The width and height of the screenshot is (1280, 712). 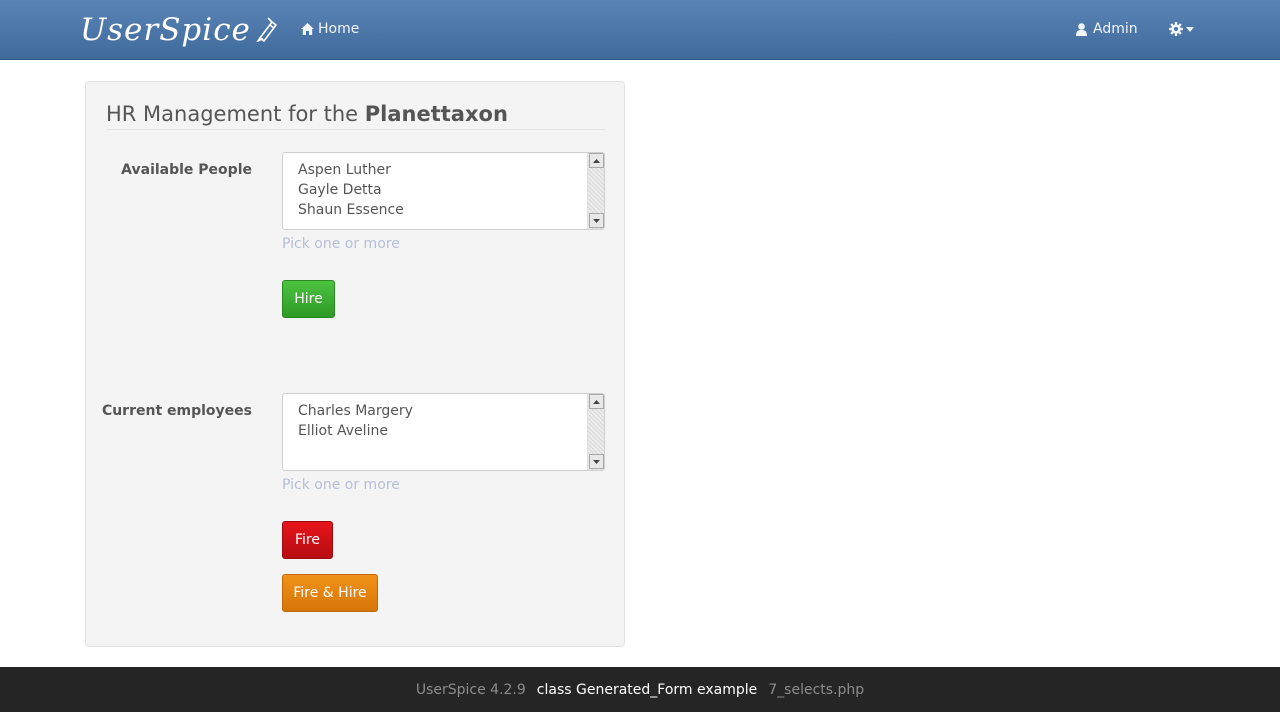 I want to click on caret-down-icon, so click(x=1190, y=29).